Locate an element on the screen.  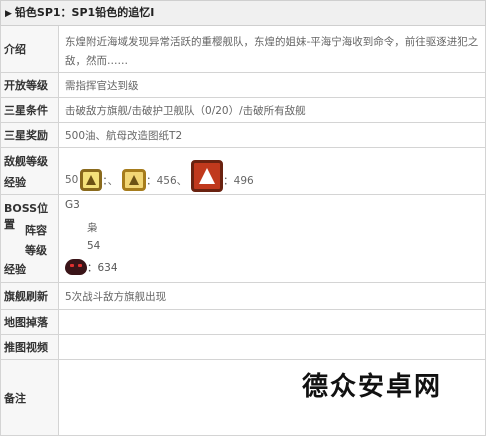
flagship-text: 5次战斗敌方旗舰出现 is located at coordinates (116, 296).